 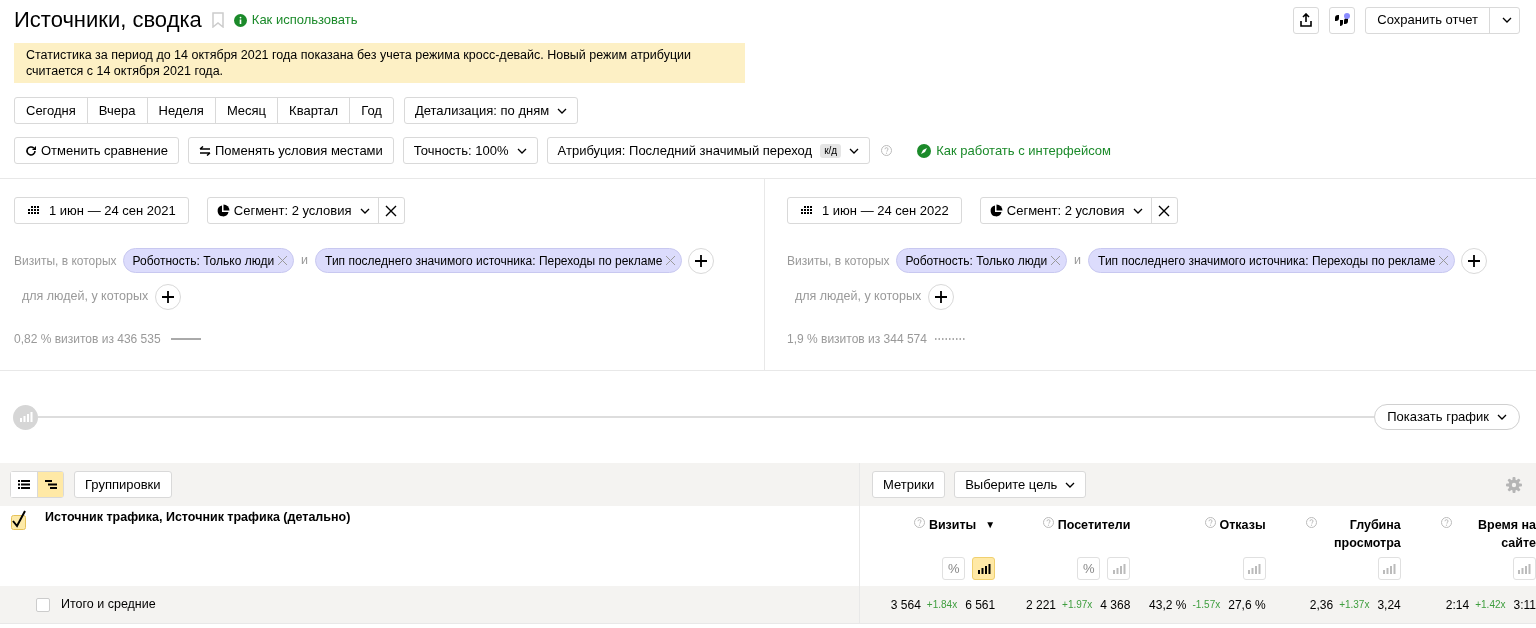 What do you see at coordinates (180, 110) in the screenshot?
I see `period-button: Неделя` at bounding box center [180, 110].